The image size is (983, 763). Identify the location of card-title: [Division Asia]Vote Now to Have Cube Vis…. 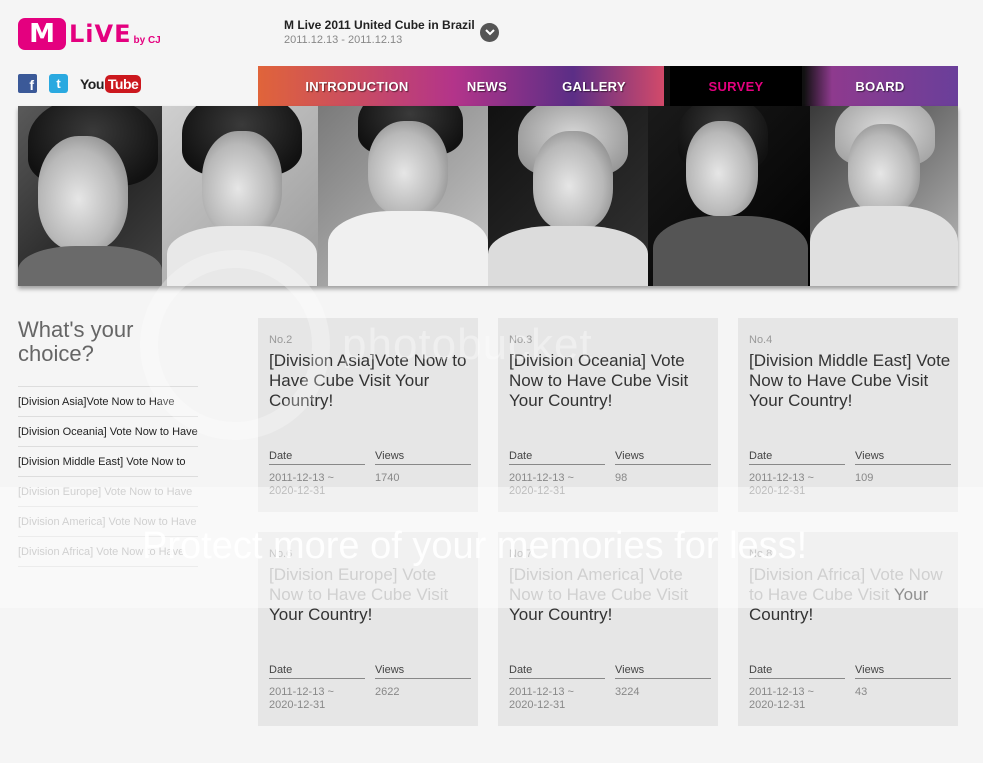
(371, 381).